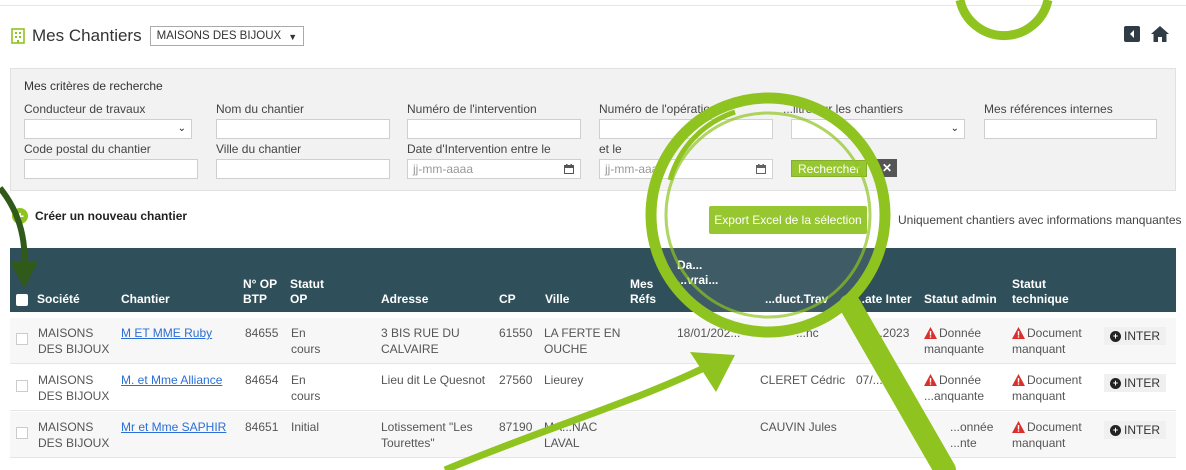  What do you see at coordinates (479, 149) in the screenshot?
I see `date-entre-label: Date d'Intervention entre le` at bounding box center [479, 149].